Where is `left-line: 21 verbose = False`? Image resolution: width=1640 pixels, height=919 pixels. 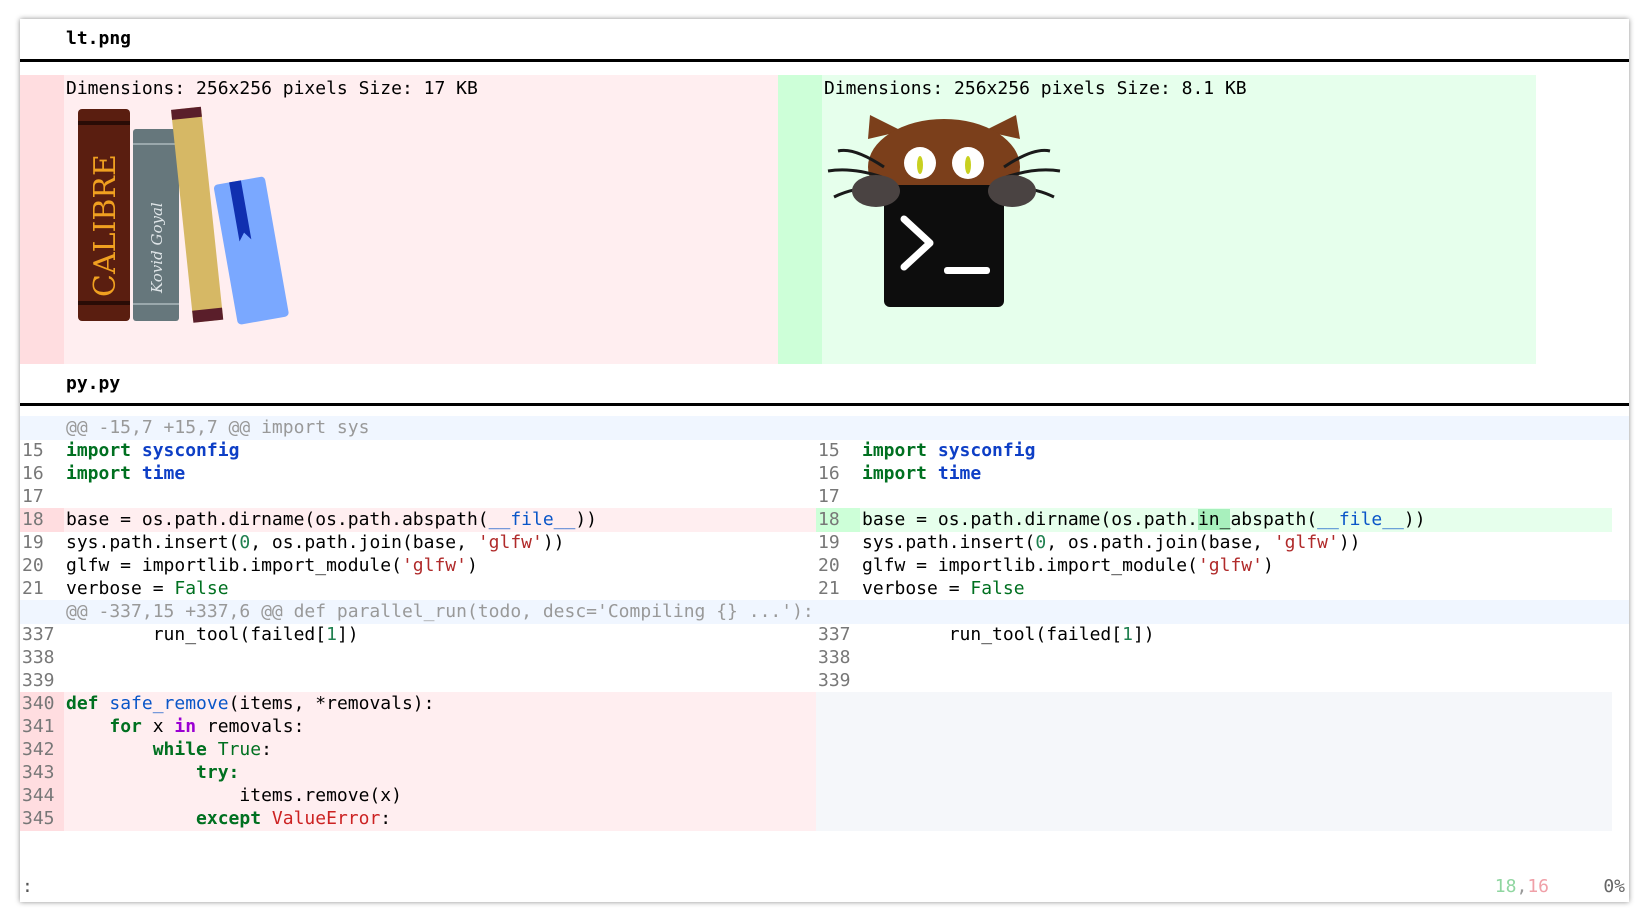 left-line: 21 verbose = False is located at coordinates (418, 589).